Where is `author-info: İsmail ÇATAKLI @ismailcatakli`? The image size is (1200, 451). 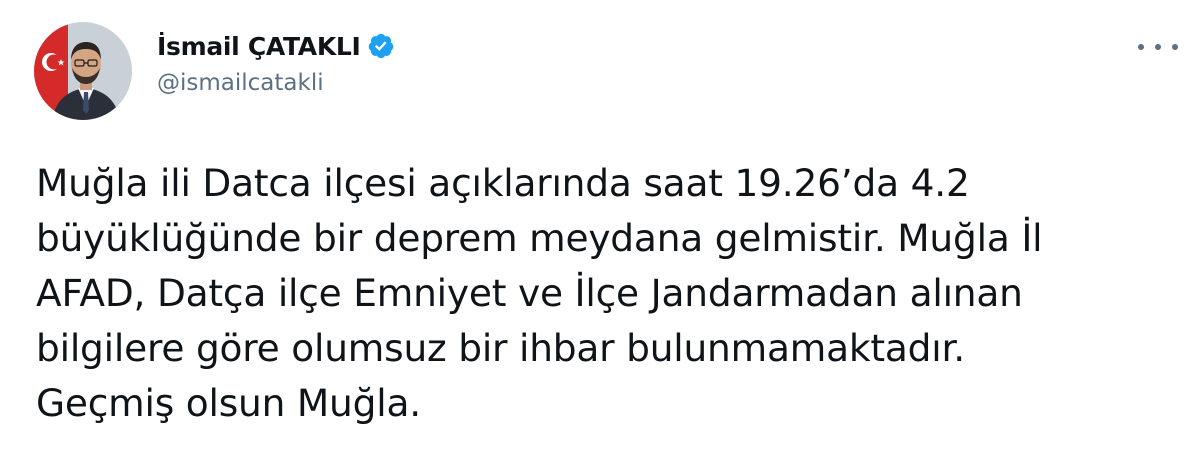
author-info: İsmail ÇATAKLI @ismailcatakli is located at coordinates (276, 62).